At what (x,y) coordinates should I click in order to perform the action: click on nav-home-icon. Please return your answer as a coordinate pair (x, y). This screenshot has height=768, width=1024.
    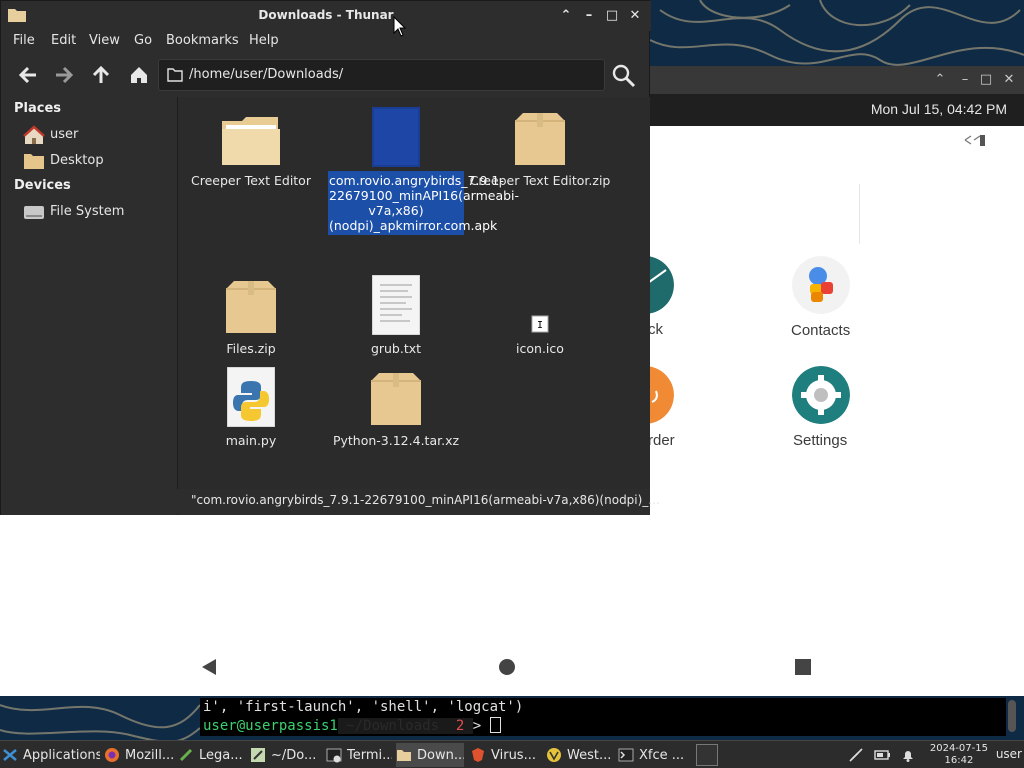
    Looking at the image, I should click on (507, 667).